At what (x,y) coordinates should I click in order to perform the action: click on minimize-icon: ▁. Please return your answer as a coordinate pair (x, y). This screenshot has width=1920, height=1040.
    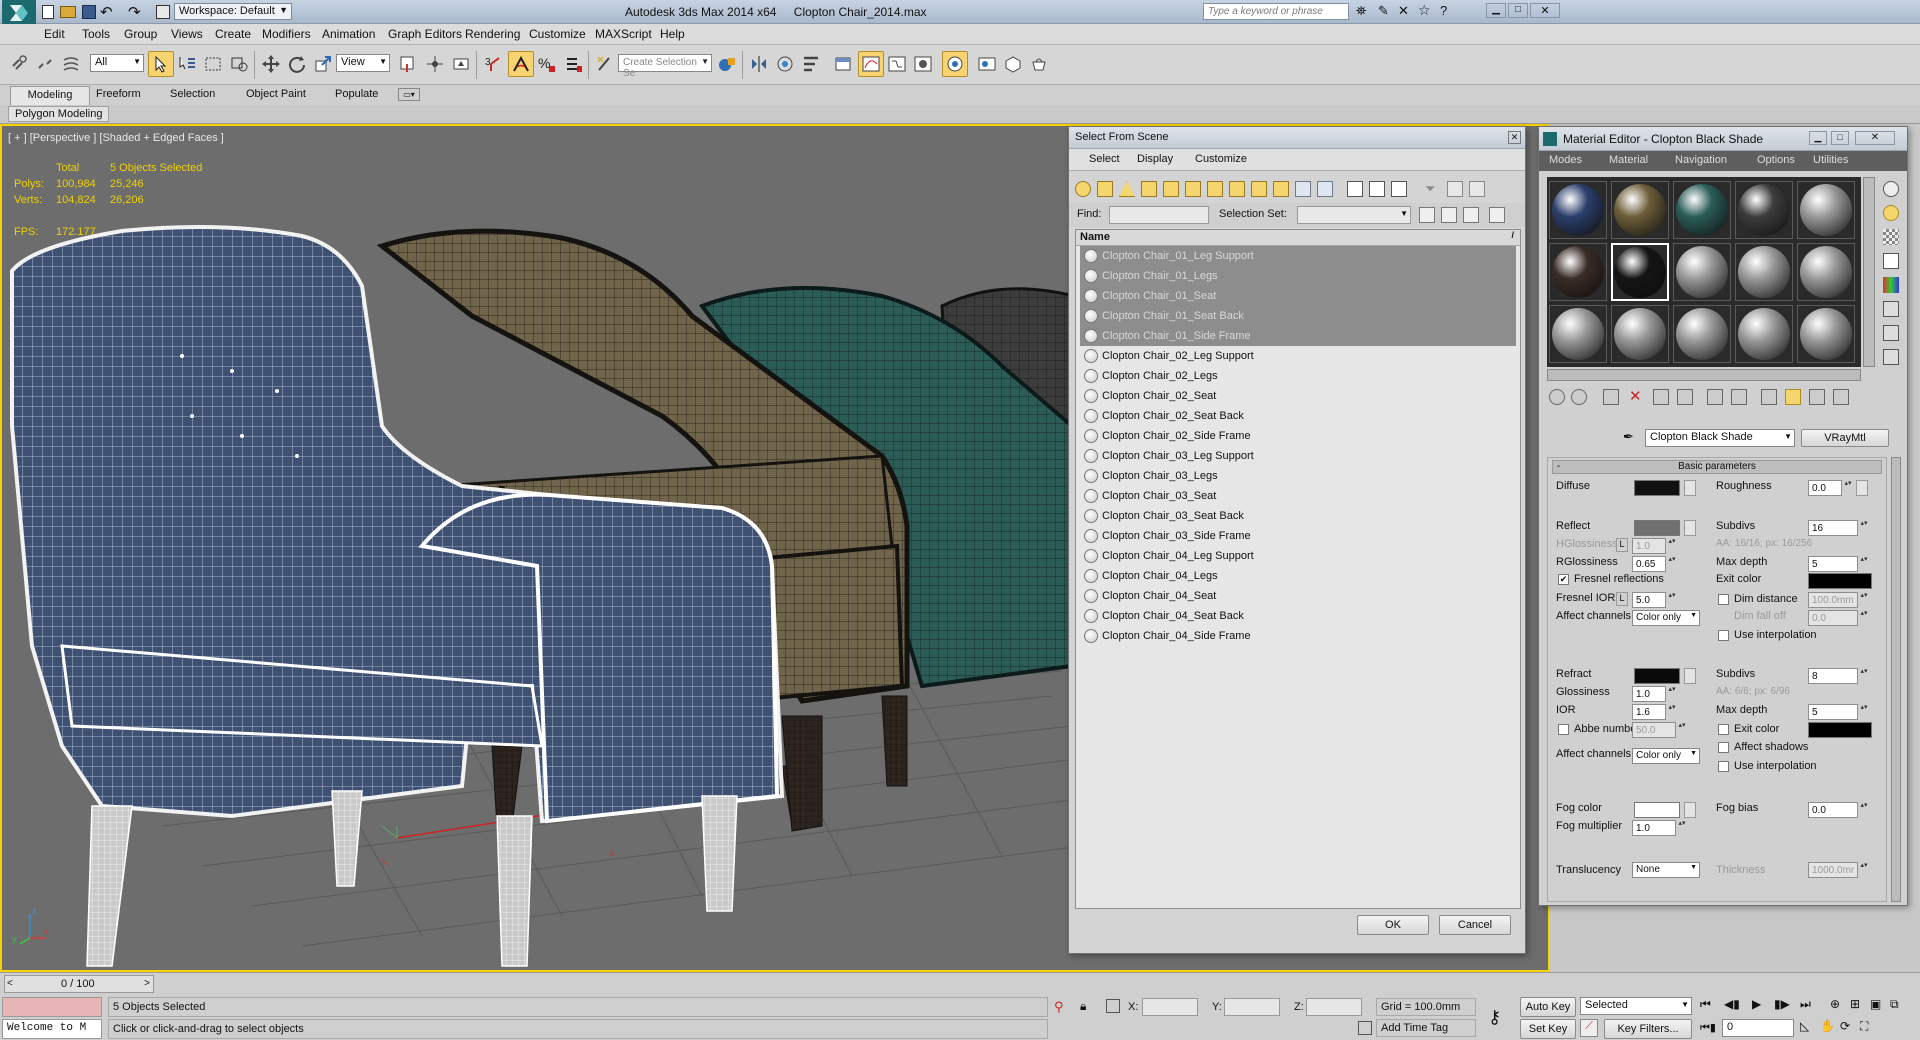
    Looking at the image, I should click on (1818, 138).